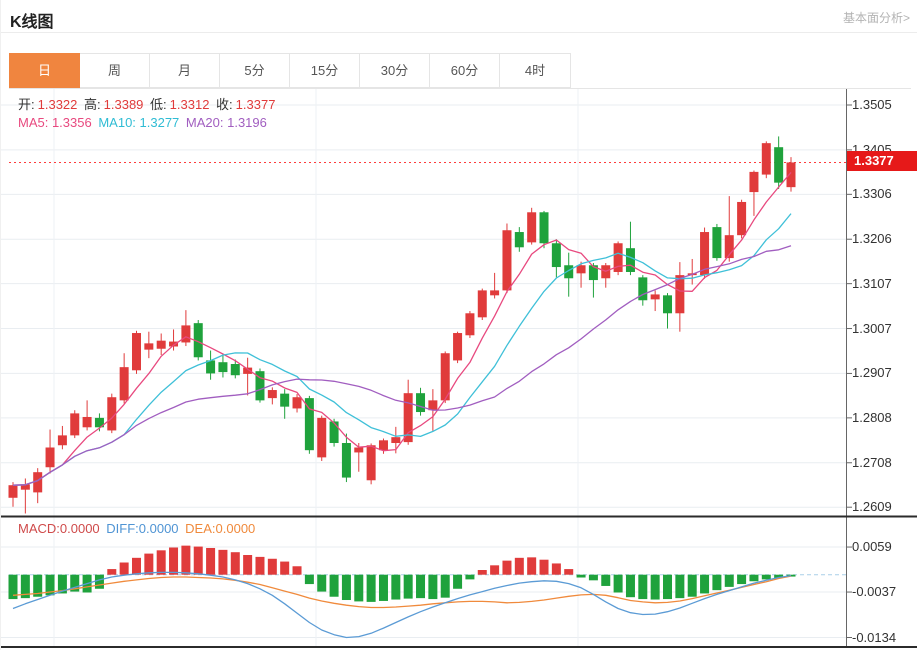 This screenshot has width=917, height=650. What do you see at coordinates (59, 528) in the screenshot?
I see `macd-value-legend: MACD:0.0000` at bounding box center [59, 528].